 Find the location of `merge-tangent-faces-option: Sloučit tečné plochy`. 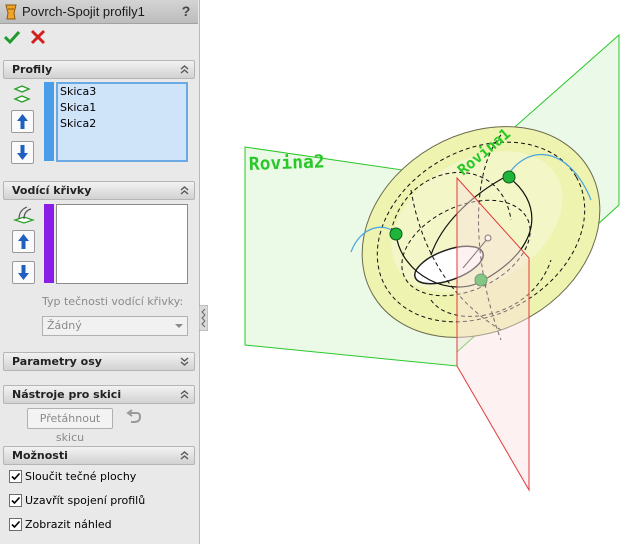

merge-tangent-faces-option: Sloučit tečné plochy is located at coordinates (99, 477).